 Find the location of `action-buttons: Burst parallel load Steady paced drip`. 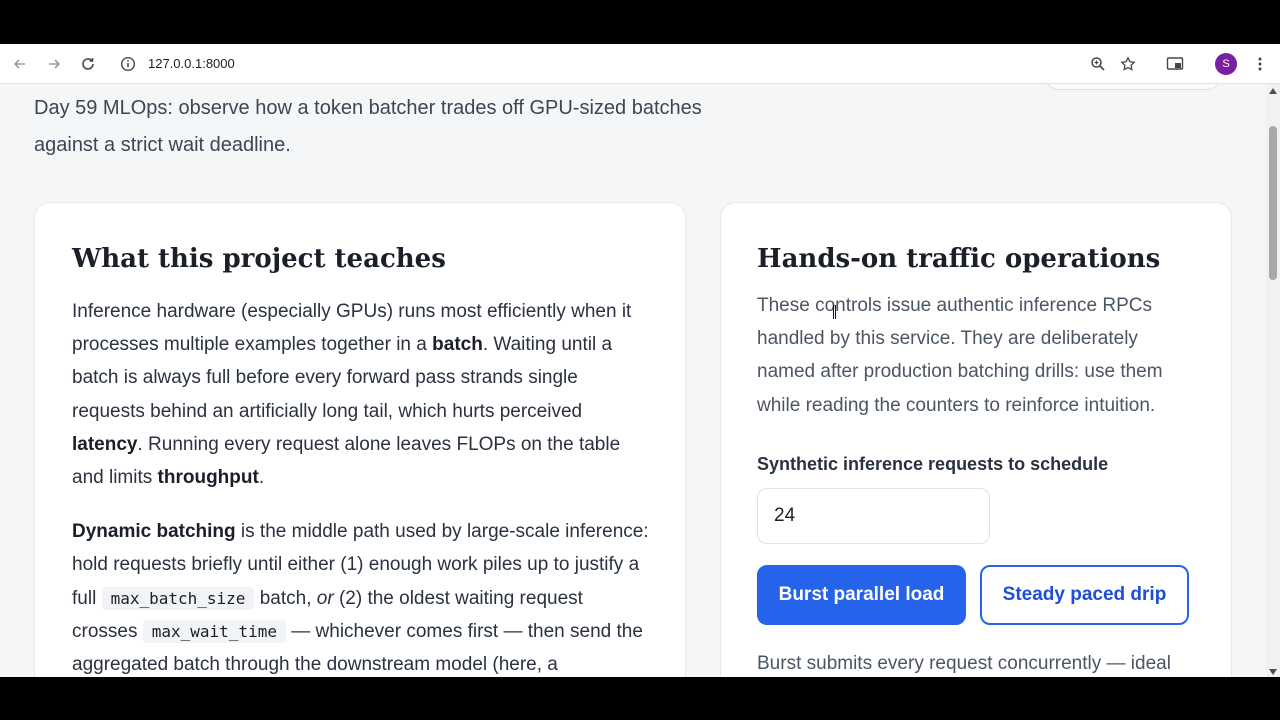

action-buttons: Burst parallel load Steady paced drip is located at coordinates (976, 594).